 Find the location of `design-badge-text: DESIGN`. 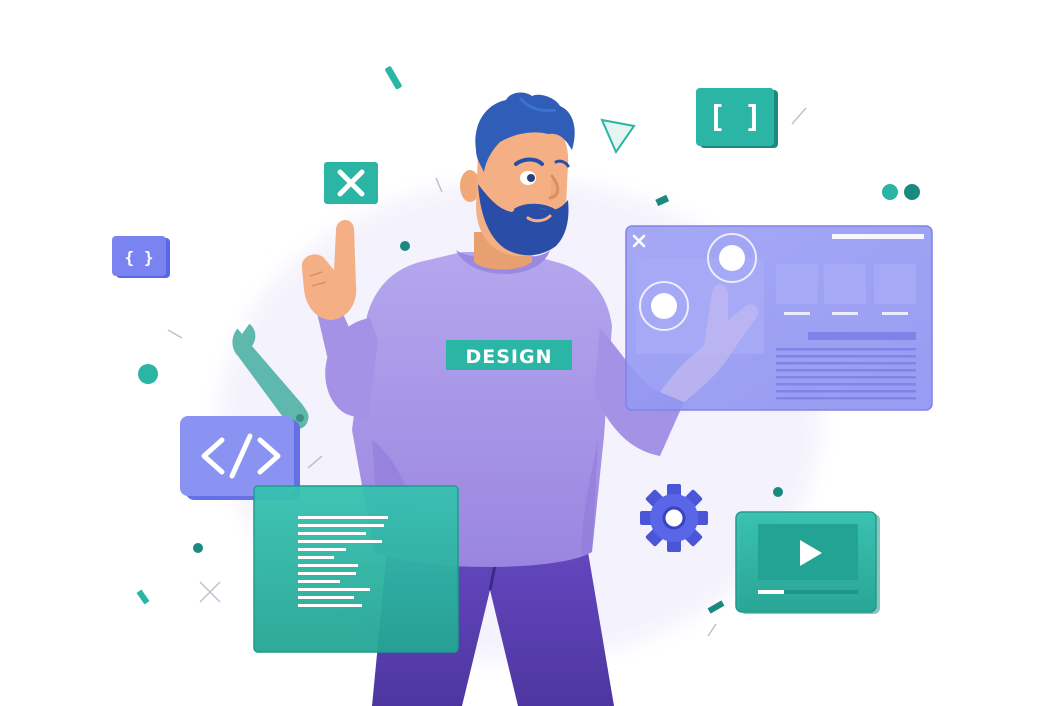

design-badge-text: DESIGN is located at coordinates (508, 357).